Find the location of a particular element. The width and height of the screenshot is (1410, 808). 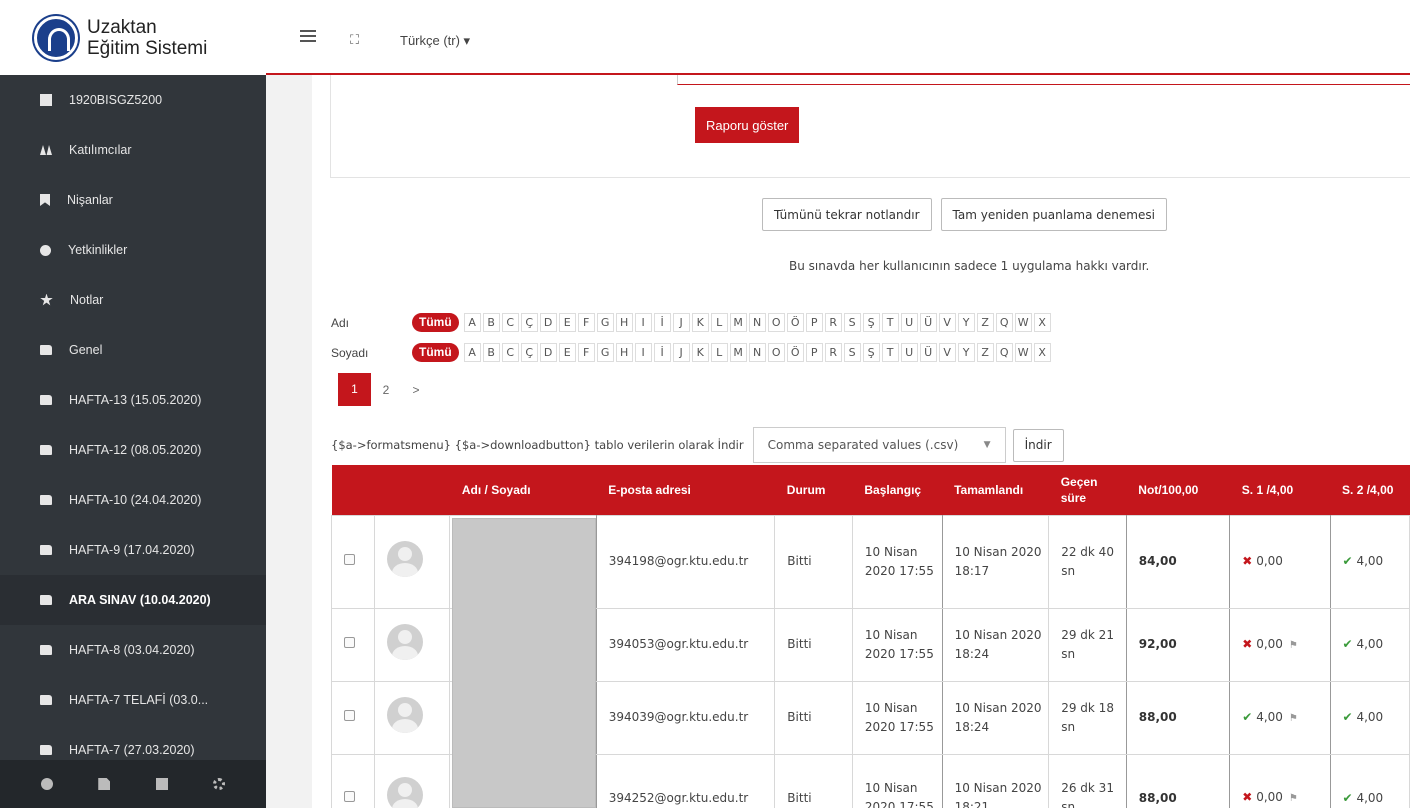

page-2: 2 is located at coordinates (386, 390).